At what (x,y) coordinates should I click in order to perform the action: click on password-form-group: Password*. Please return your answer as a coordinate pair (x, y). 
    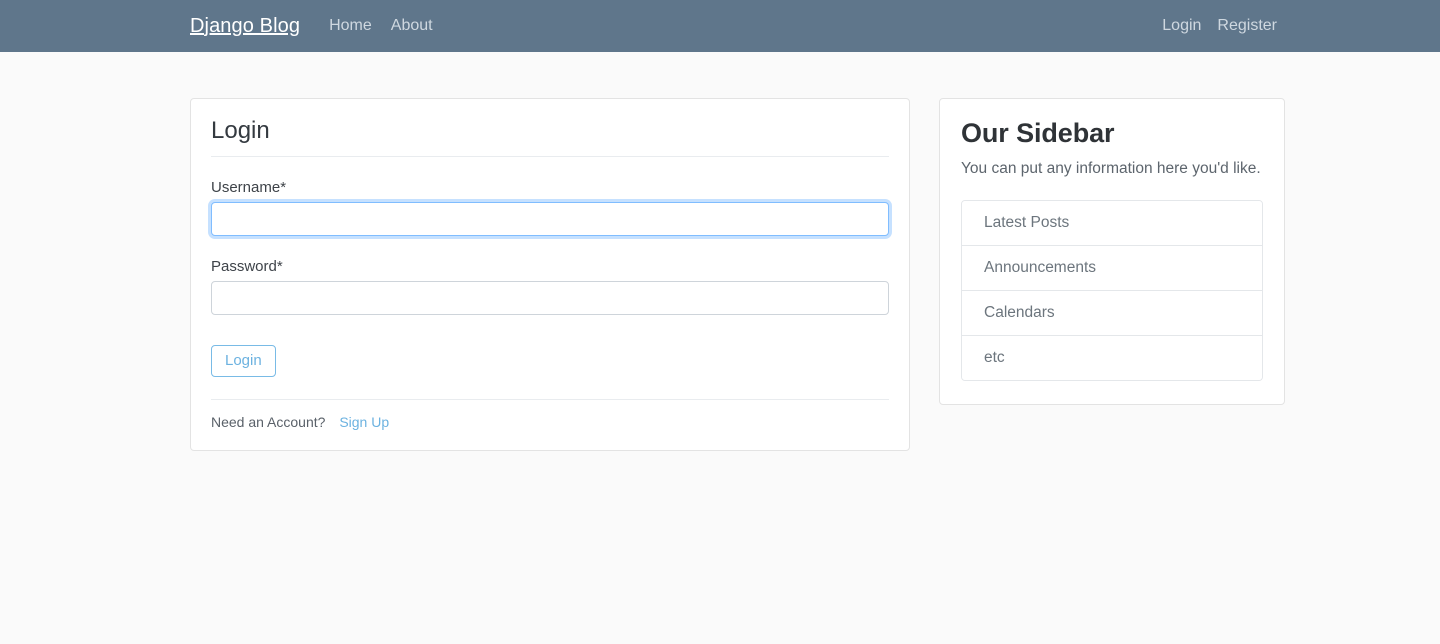
    Looking at the image, I should click on (550, 286).